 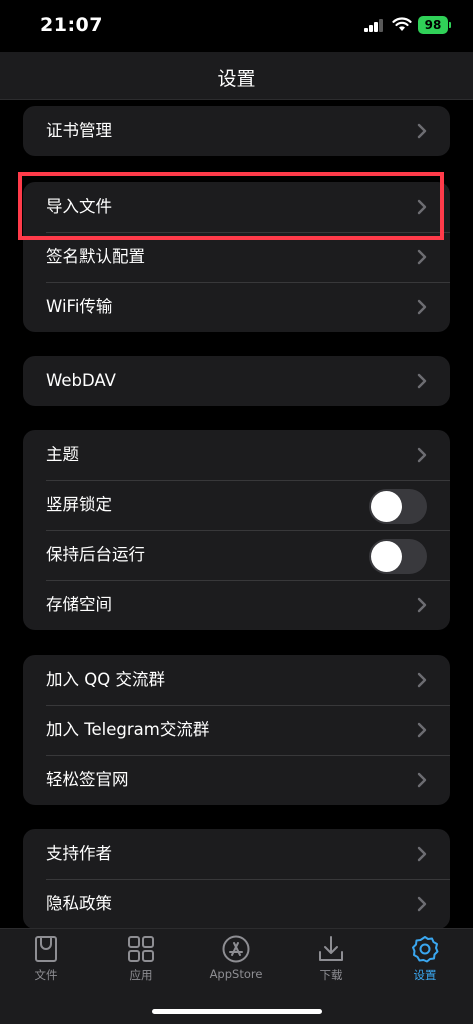 I want to click on row-label: WebDAV, so click(x=81, y=380).